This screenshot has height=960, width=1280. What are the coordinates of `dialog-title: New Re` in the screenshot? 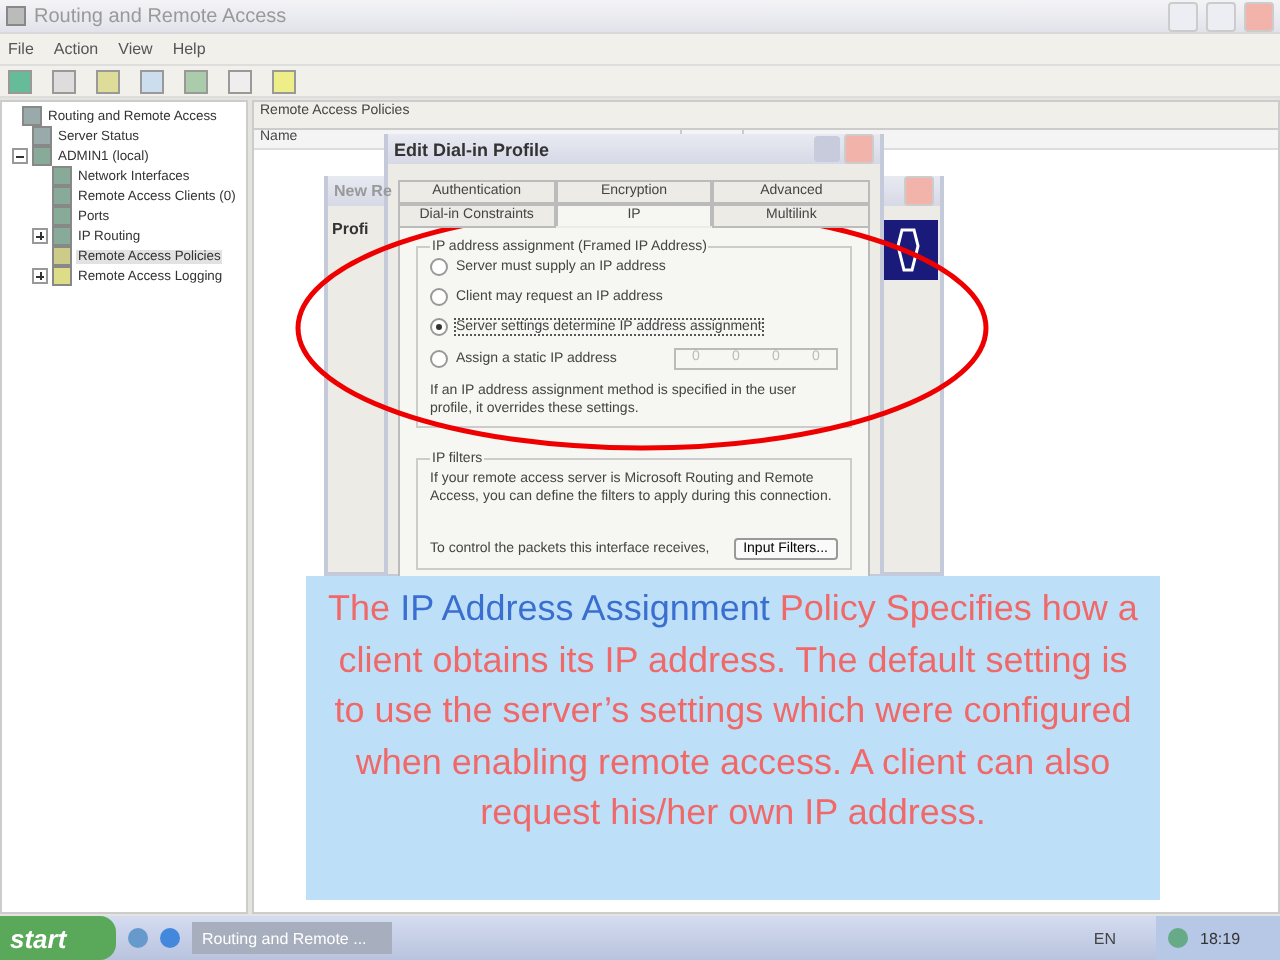 It's located at (363, 191).